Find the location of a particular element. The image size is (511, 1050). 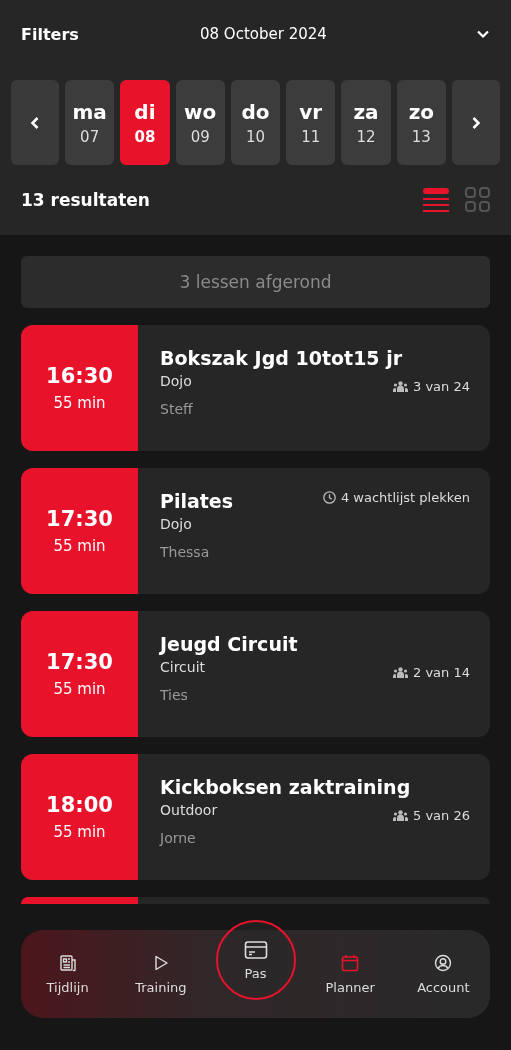

lesson-availability: 4 wachtlijst plekken is located at coordinates (405, 497).